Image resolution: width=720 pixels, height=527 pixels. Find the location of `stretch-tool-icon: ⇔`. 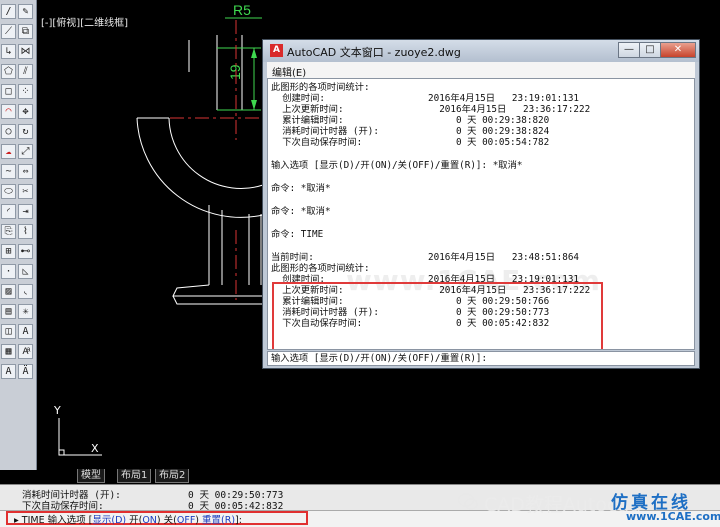

stretch-tool-icon: ⇔ is located at coordinates (25, 171).